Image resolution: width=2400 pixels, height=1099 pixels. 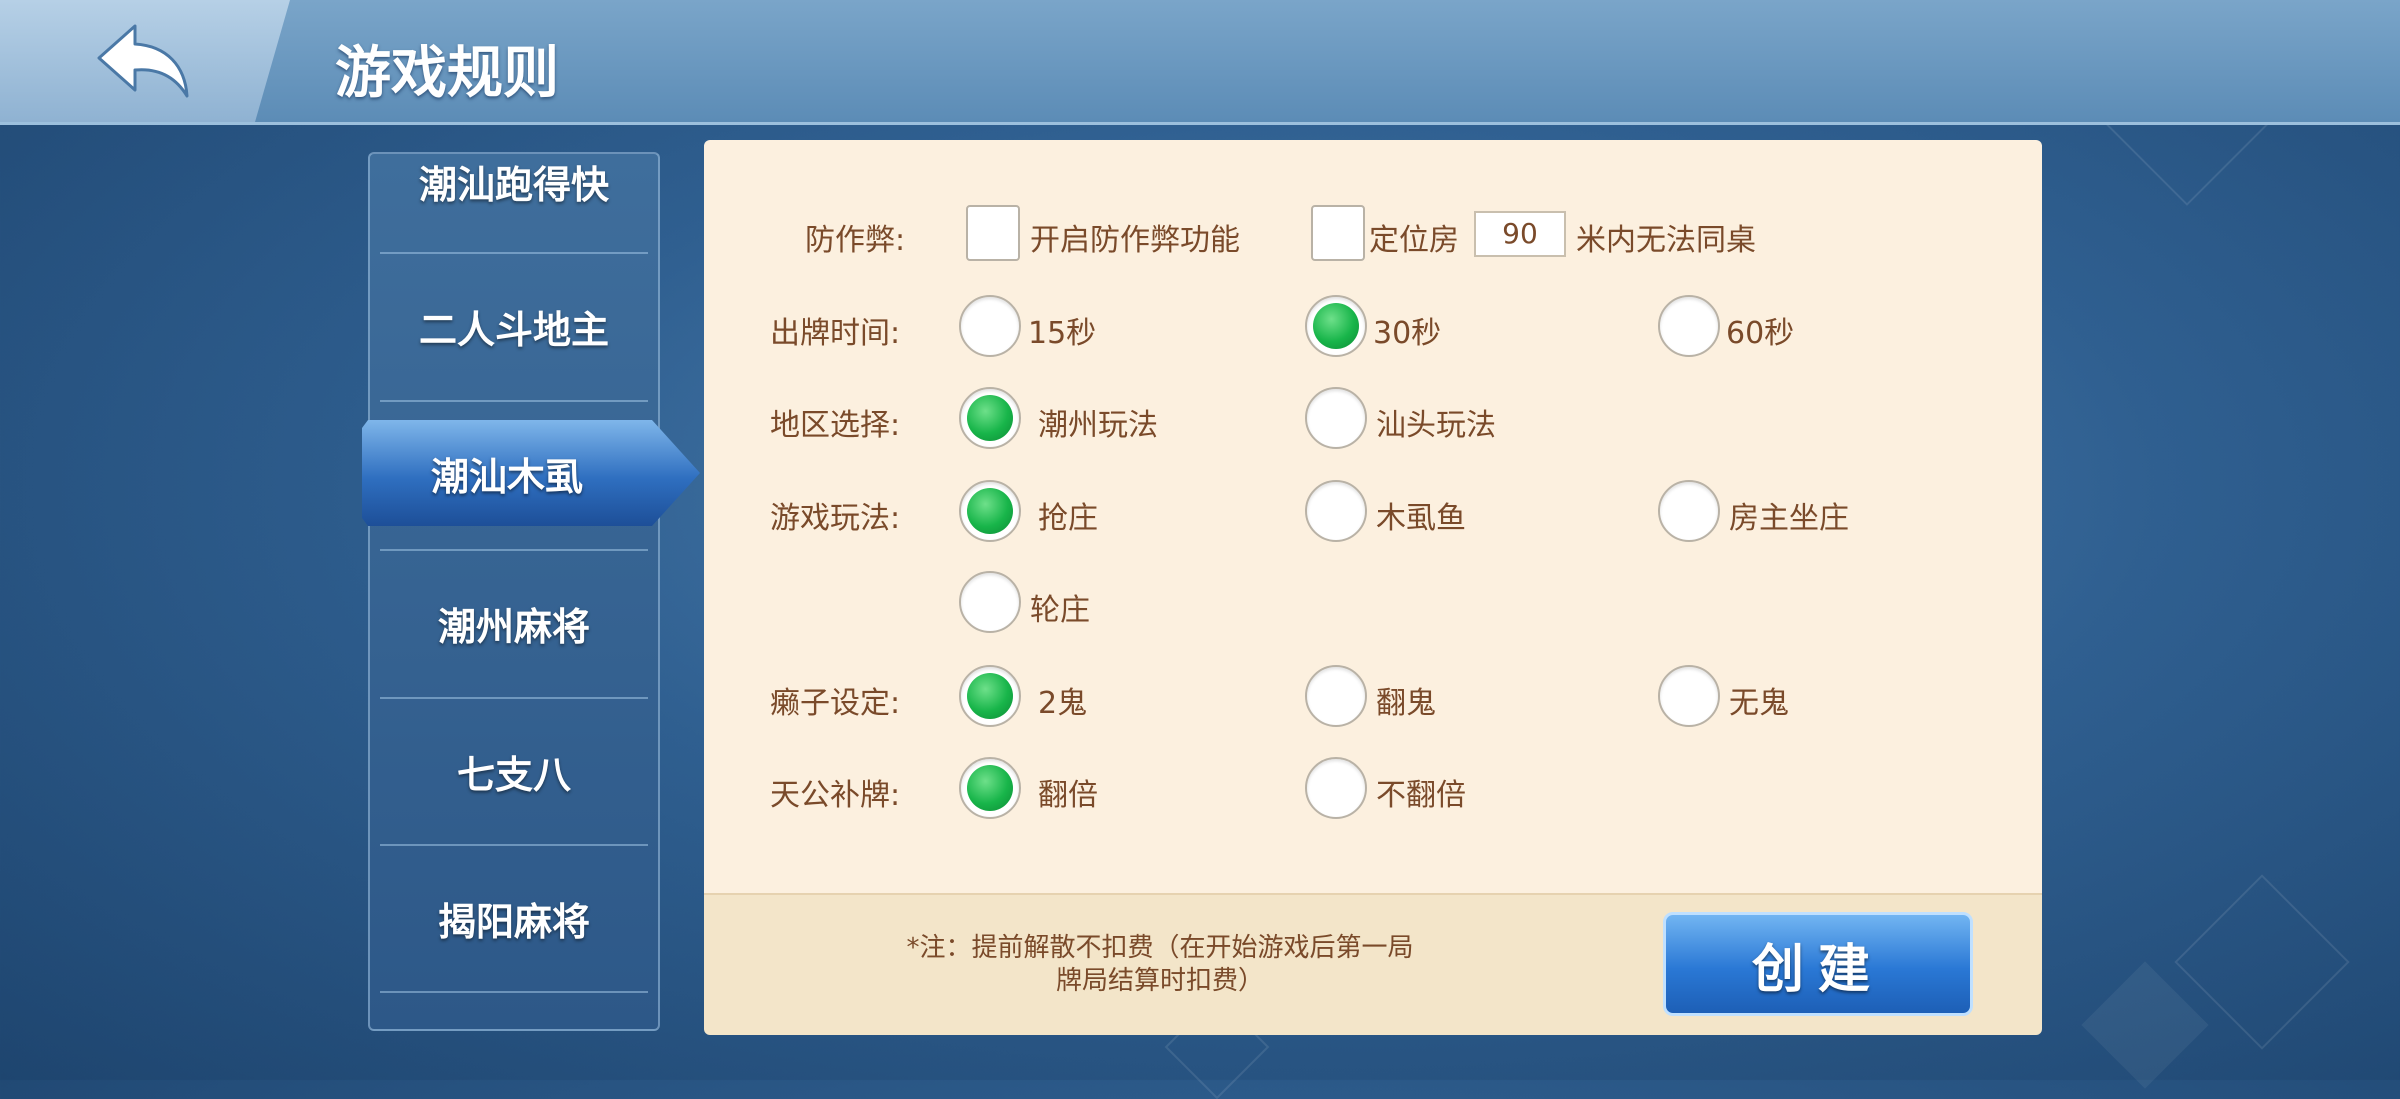 I want to click on game-mode-fangzhu-label: 房主坐庄, so click(x=1789, y=518).